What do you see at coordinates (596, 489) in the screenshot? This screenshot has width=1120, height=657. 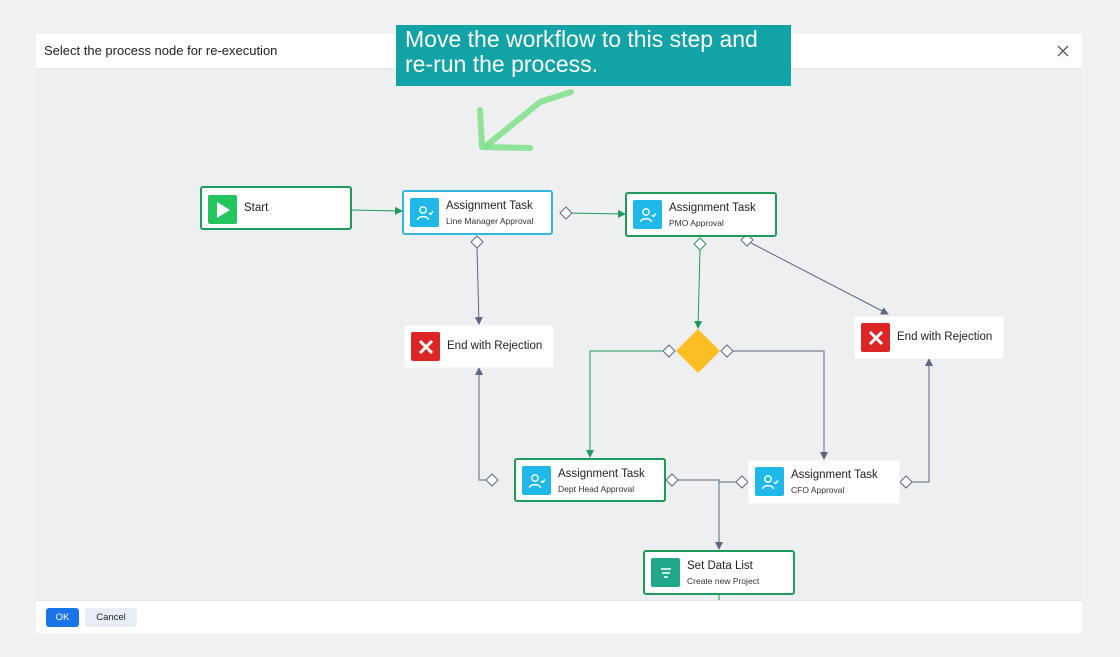 I see `node-subtitle: Dept Head Approval` at bounding box center [596, 489].